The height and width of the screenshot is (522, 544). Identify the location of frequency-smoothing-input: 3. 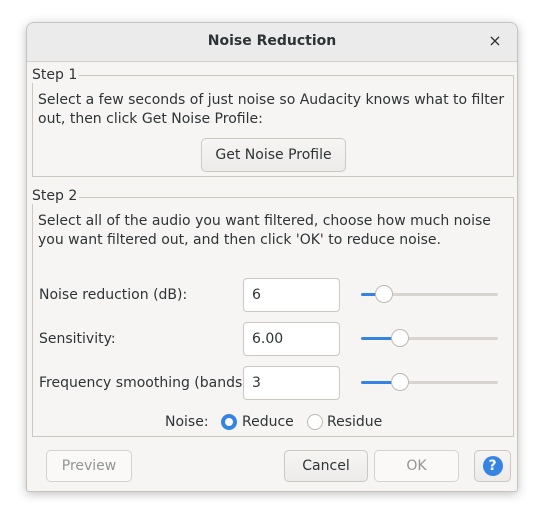
(291, 383).